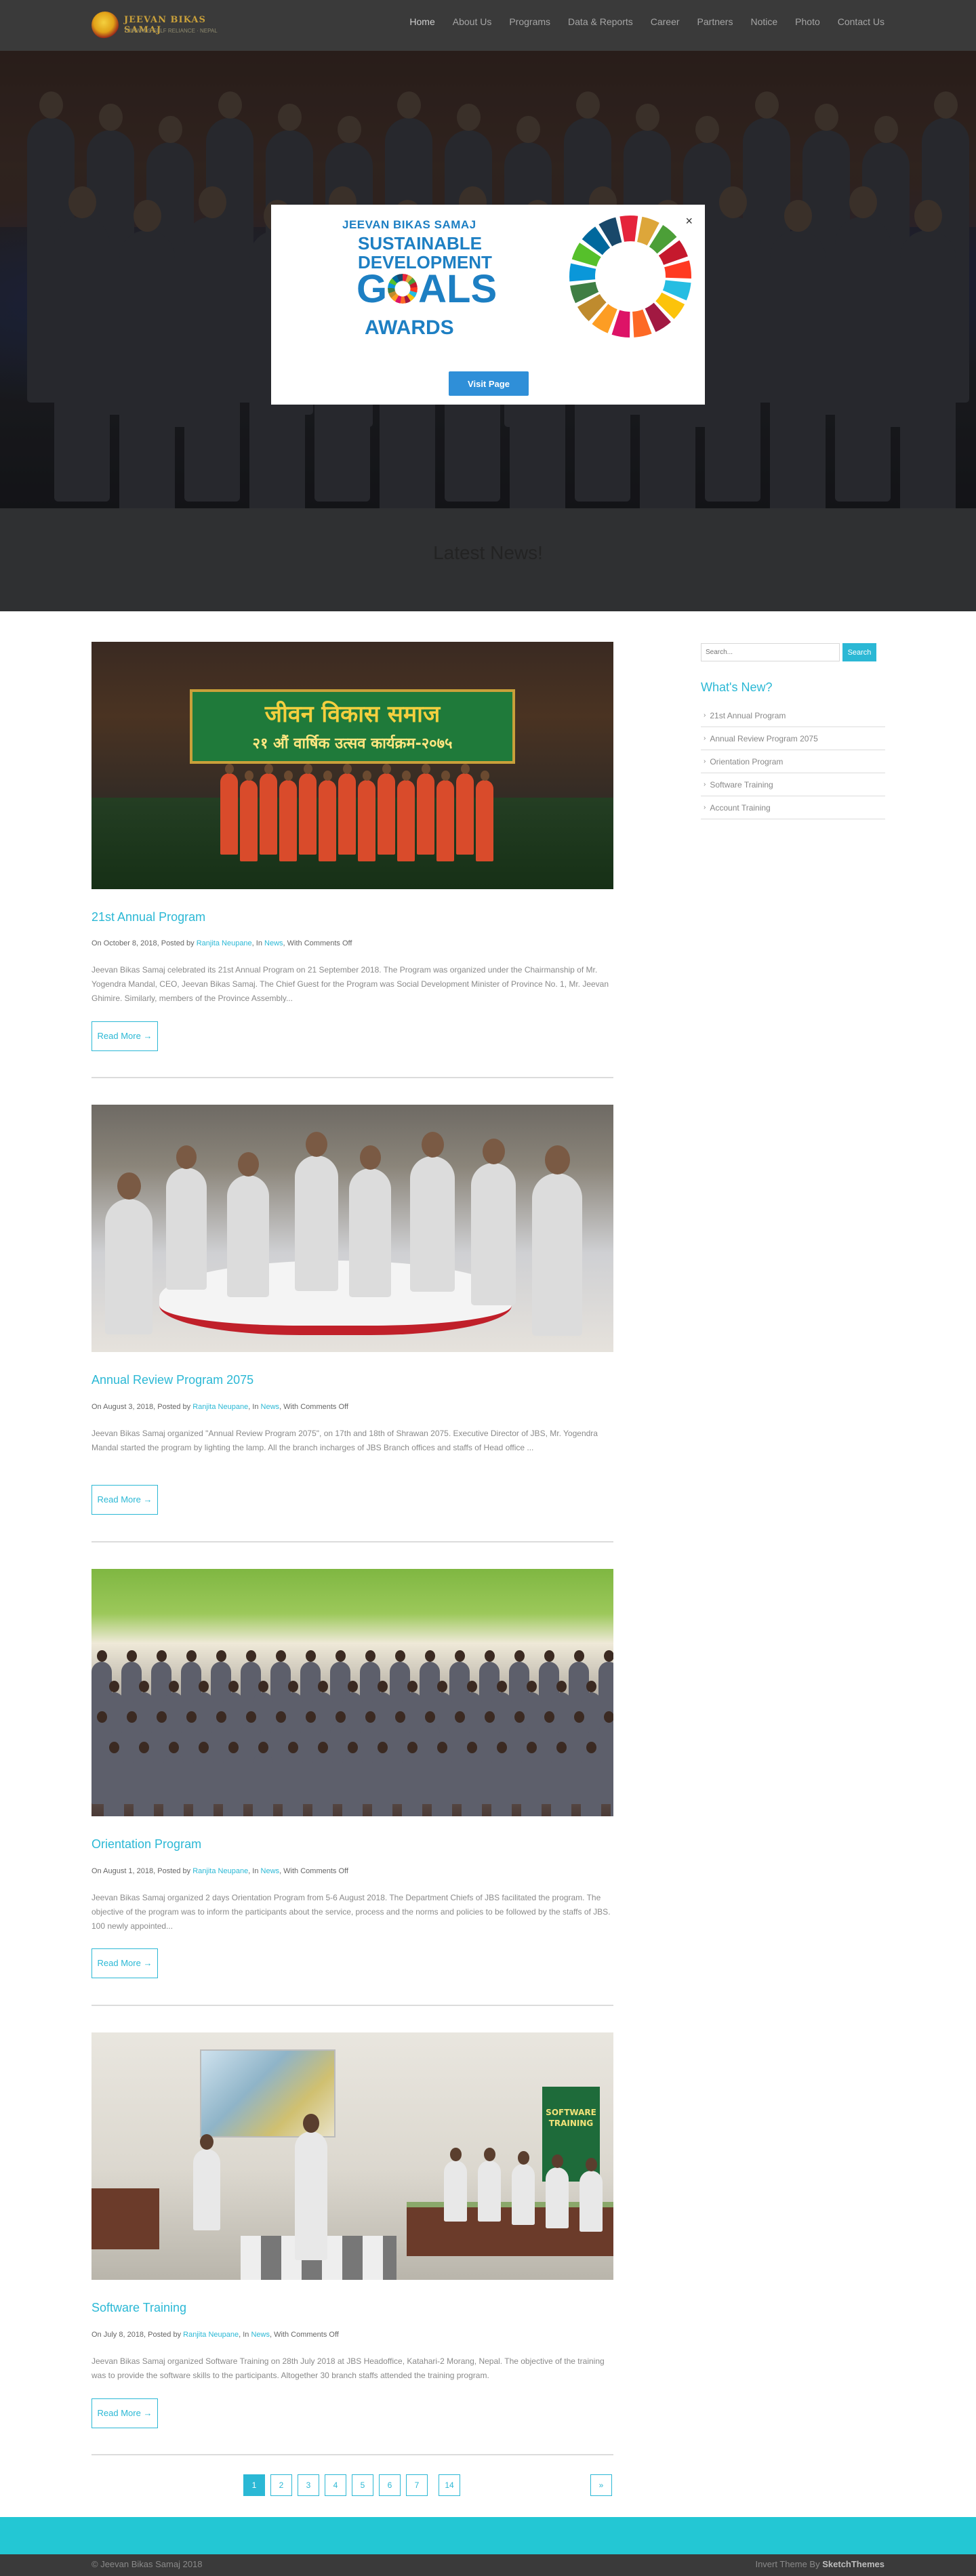 This screenshot has height=2576, width=976. I want to click on post-image-software-training: SOFTWARE TRAINING, so click(353, 2156).